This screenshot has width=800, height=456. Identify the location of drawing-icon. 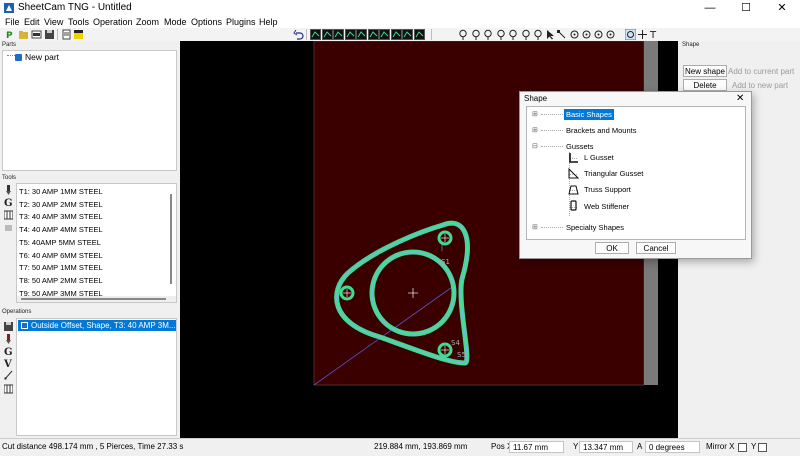
(36, 34).